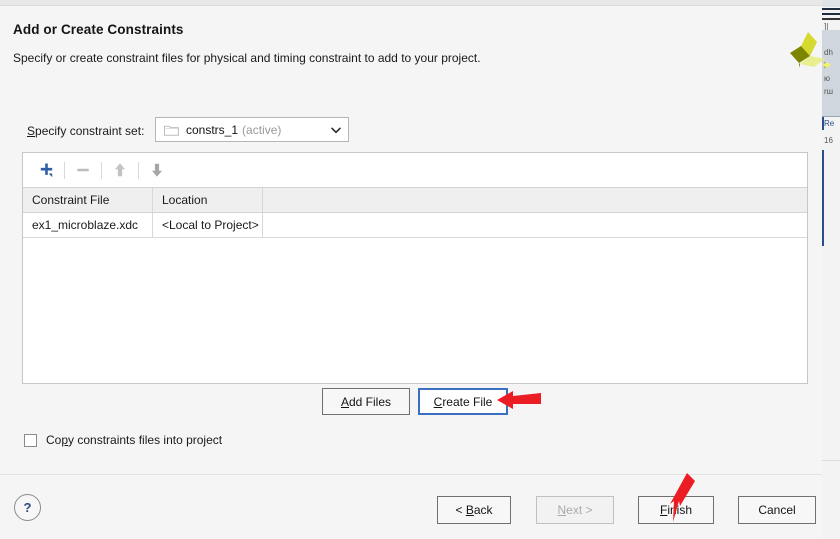  Describe the element at coordinates (535, 225) in the screenshot. I see `cell-extra` at that location.